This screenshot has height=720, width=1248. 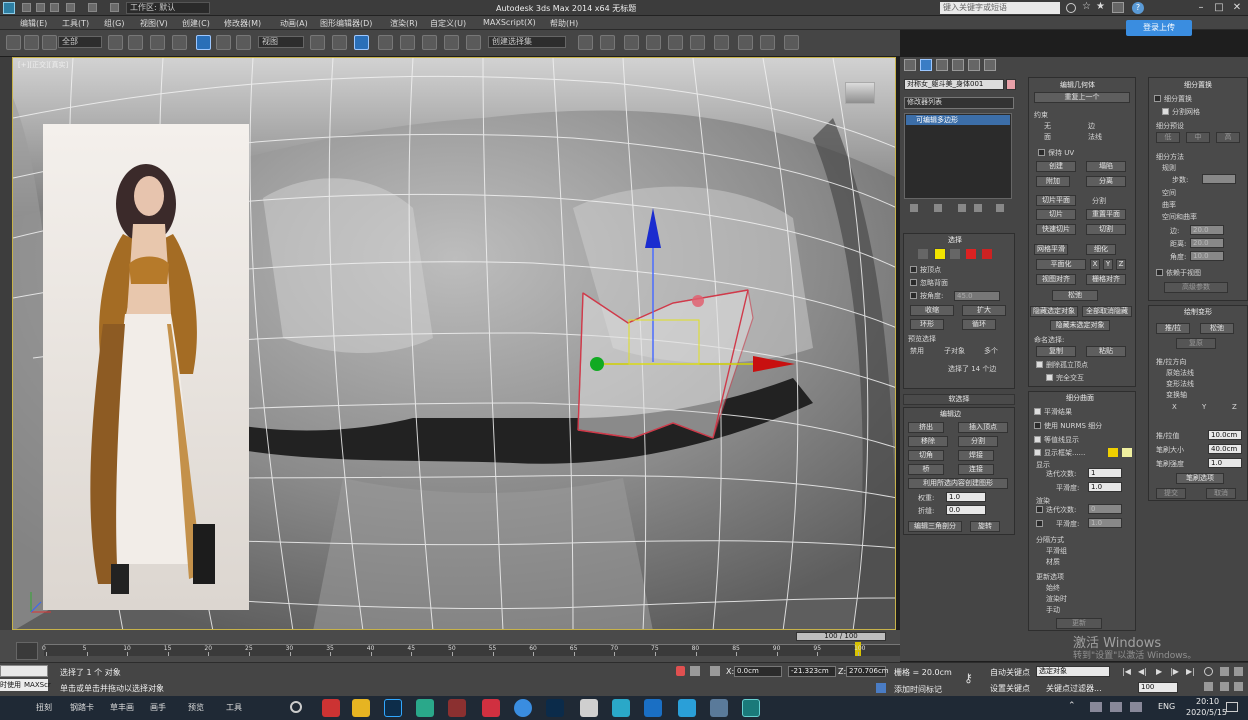 I want to click on view-dependent-checkbox, so click(x=1159, y=272).